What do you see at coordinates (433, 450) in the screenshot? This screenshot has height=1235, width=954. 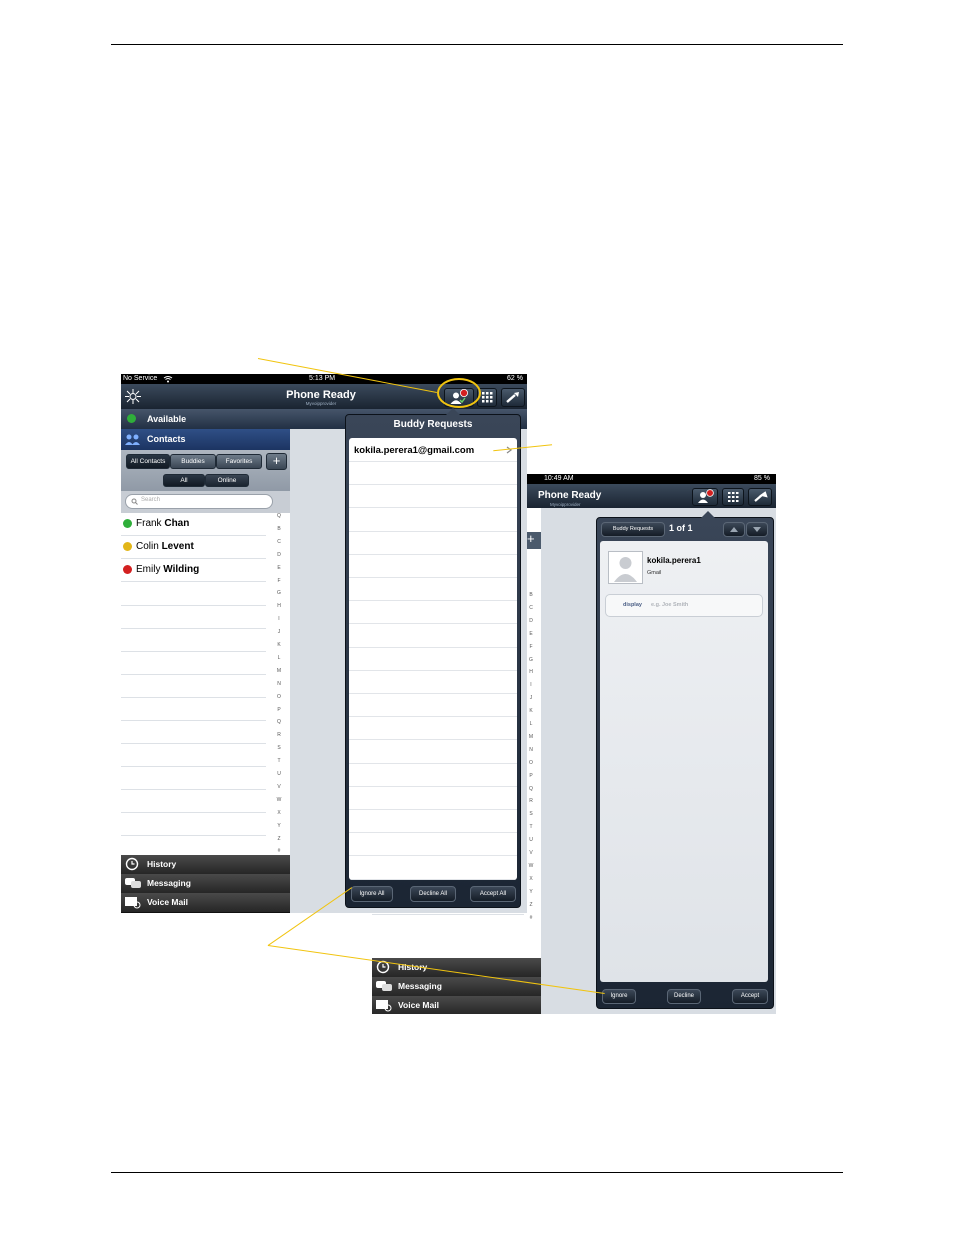 I see `request-row: kokila.perera1@gmail.com` at bounding box center [433, 450].